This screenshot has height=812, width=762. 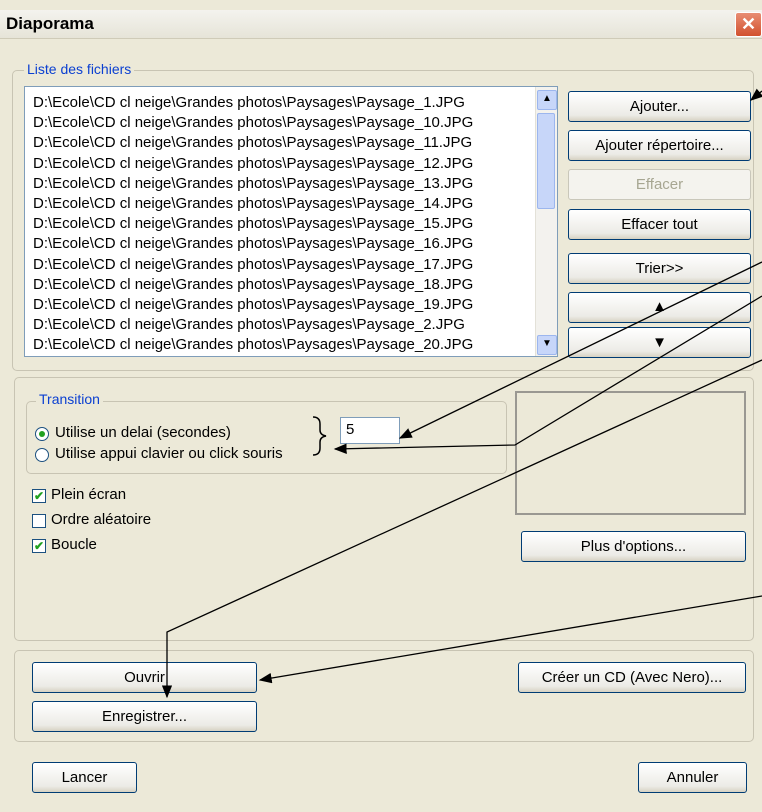 I want to click on plein-ecran-checkbox: ✔, so click(x=39, y=496).